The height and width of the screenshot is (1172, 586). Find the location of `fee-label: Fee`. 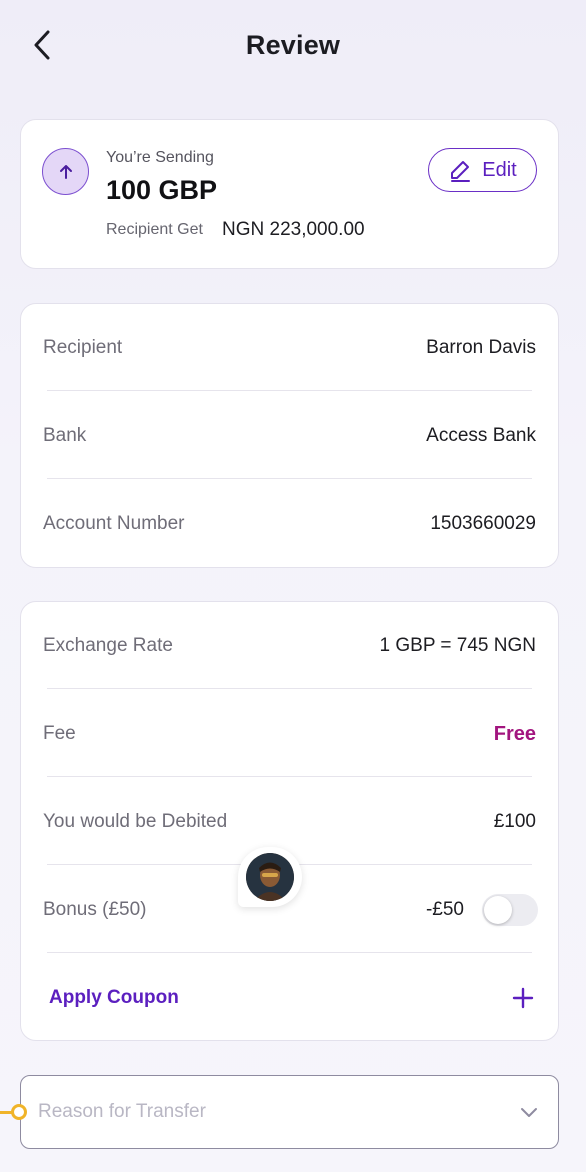

fee-label: Fee is located at coordinates (59, 733).